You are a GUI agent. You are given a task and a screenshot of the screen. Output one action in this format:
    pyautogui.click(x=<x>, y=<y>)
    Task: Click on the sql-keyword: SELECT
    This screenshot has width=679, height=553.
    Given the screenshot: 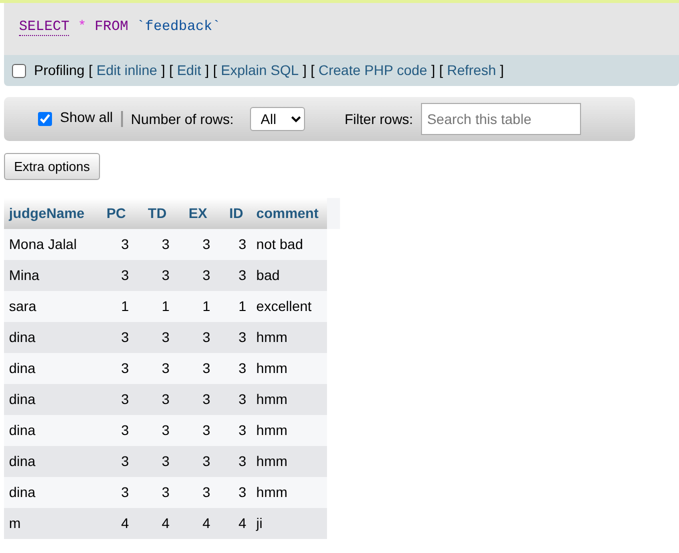 What is the action you would take?
    pyautogui.click(x=44, y=27)
    